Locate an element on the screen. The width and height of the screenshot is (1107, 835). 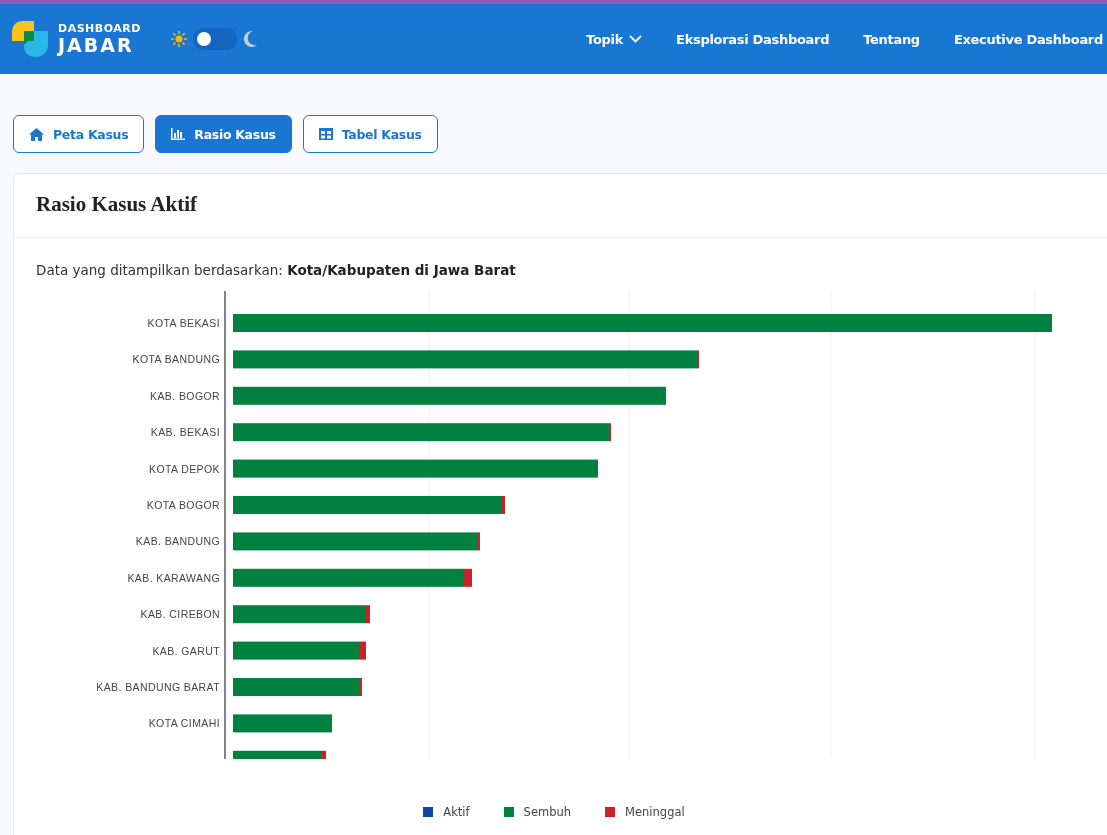
moon-icon is located at coordinates (249, 39).